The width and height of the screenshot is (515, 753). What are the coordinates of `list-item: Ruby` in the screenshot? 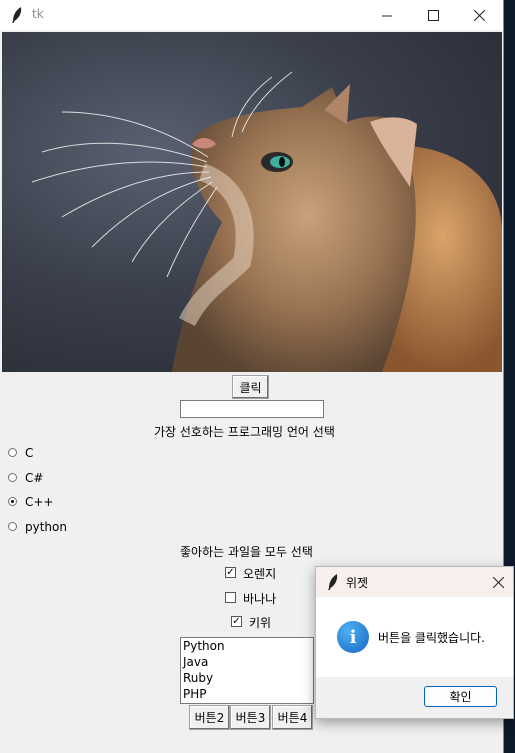 It's located at (247, 678).